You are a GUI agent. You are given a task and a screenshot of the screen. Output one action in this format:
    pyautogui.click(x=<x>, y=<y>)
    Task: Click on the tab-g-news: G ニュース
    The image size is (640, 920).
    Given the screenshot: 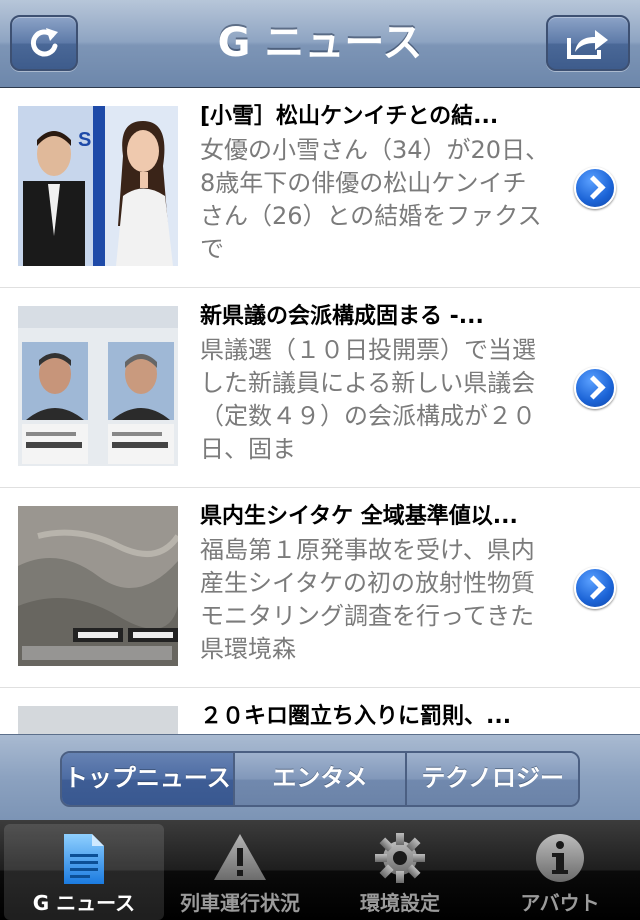 What is the action you would take?
    pyautogui.click(x=84, y=872)
    